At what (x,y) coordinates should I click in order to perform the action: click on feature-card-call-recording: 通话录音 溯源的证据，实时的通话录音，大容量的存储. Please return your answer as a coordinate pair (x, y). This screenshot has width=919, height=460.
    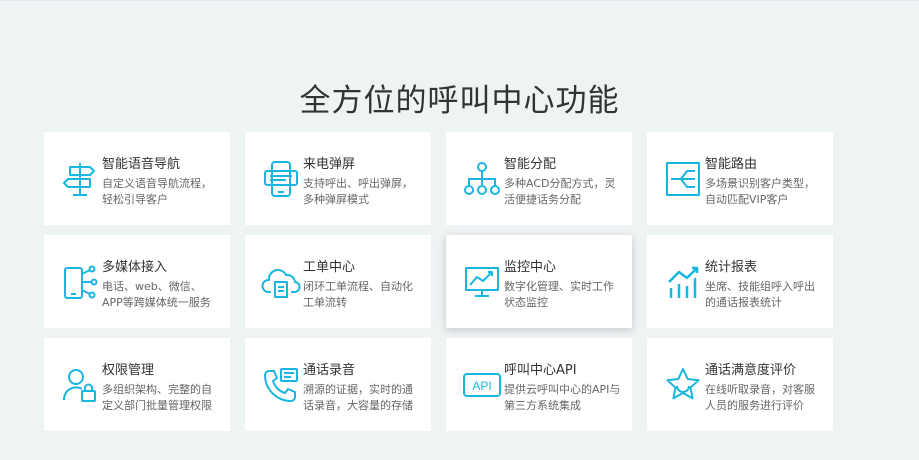
    Looking at the image, I should click on (338, 384).